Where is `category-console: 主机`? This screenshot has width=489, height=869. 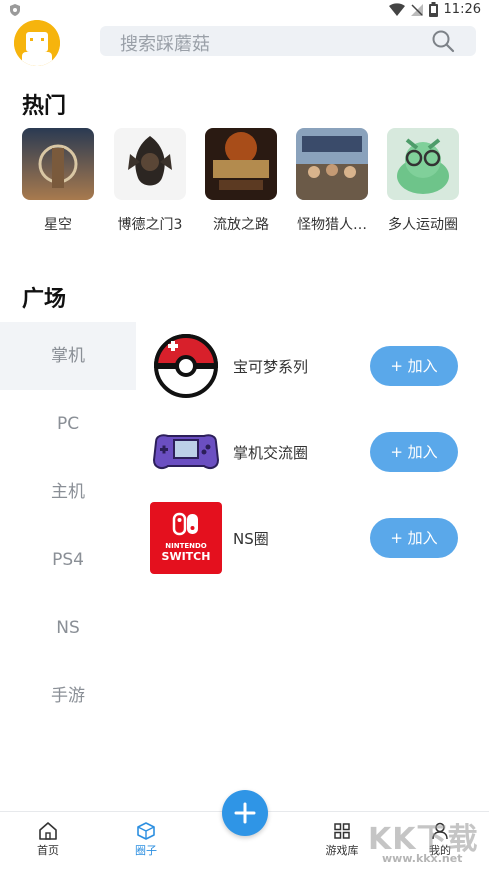 category-console: 主机 is located at coordinates (68, 492).